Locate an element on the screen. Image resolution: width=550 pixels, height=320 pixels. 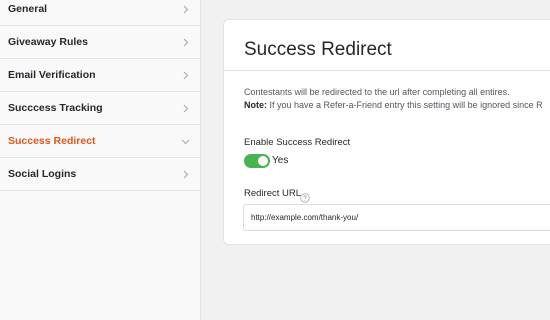
sidebar-item-social-logins: Social Logins is located at coordinates (100, 174).